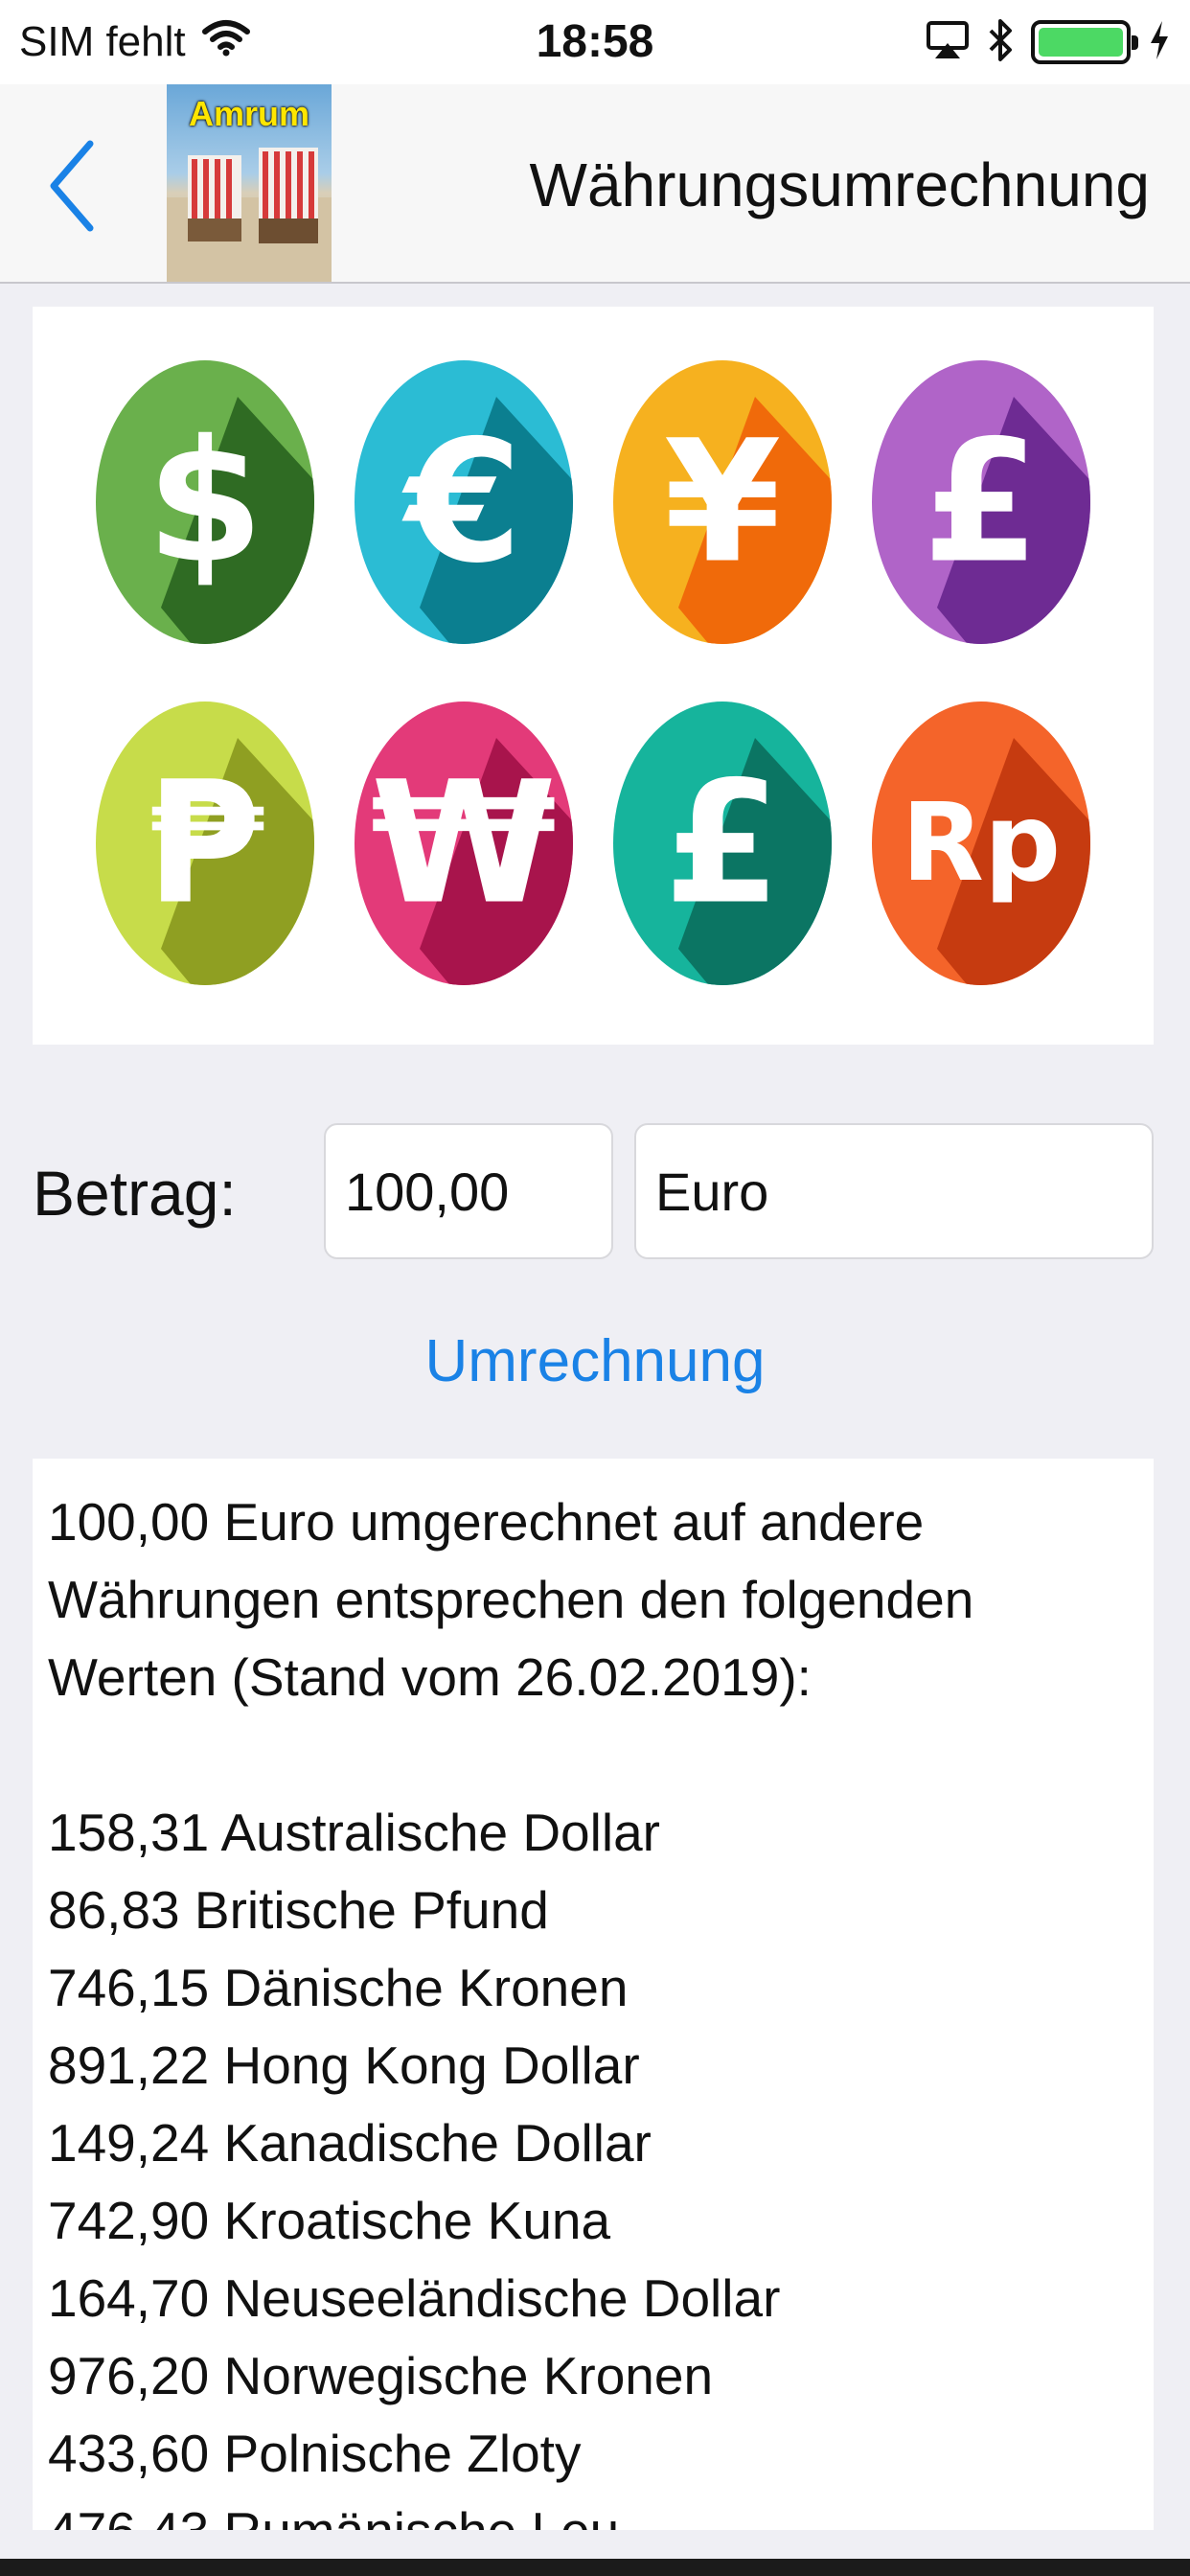  Describe the element at coordinates (135, 1193) in the screenshot. I see `amount-label: Betrag:` at that location.